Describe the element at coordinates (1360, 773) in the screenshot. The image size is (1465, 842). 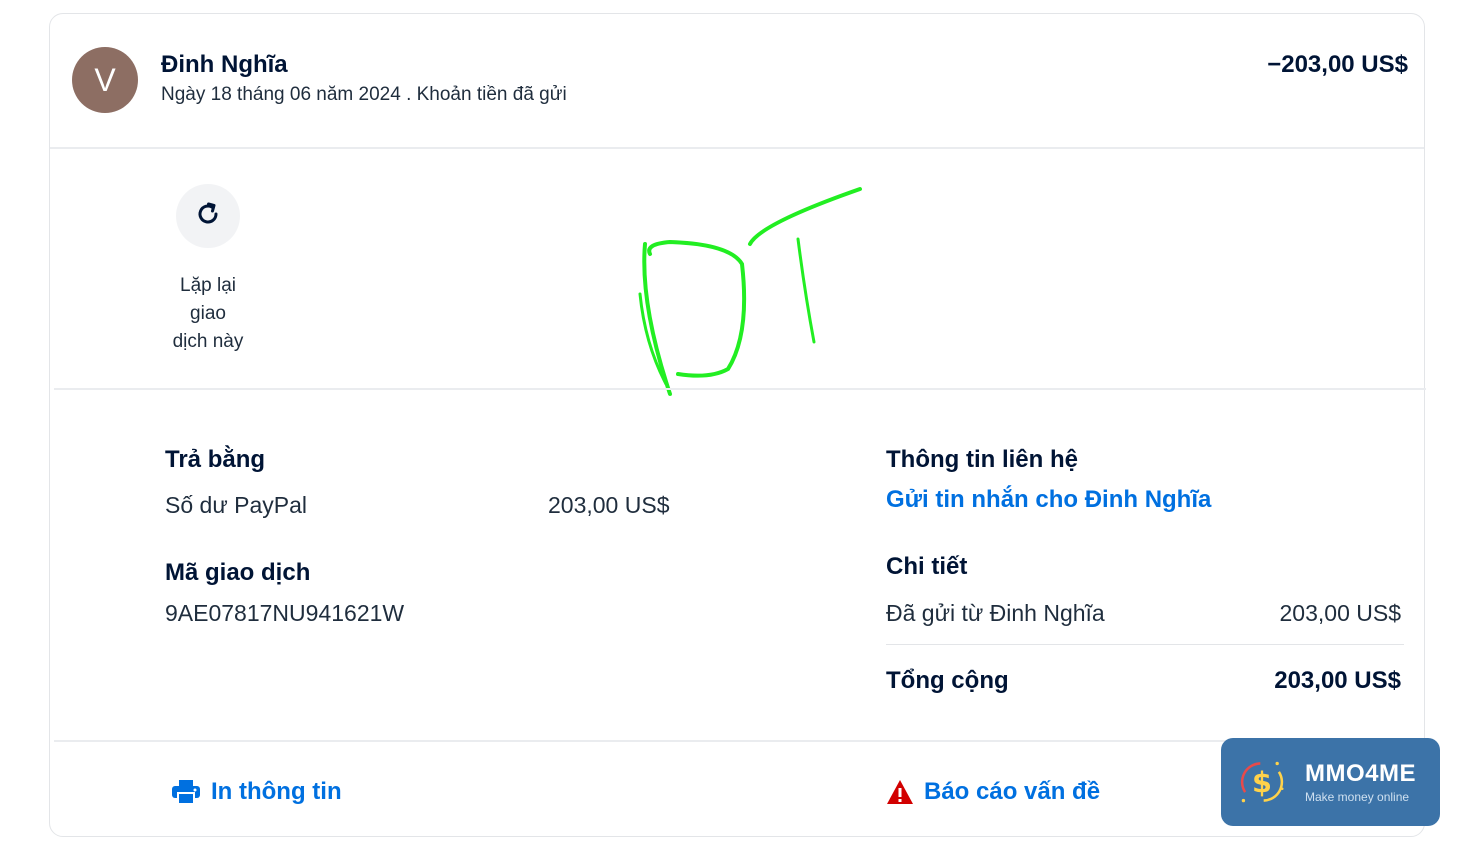
I see `watermark-title: MMO4ME` at that location.